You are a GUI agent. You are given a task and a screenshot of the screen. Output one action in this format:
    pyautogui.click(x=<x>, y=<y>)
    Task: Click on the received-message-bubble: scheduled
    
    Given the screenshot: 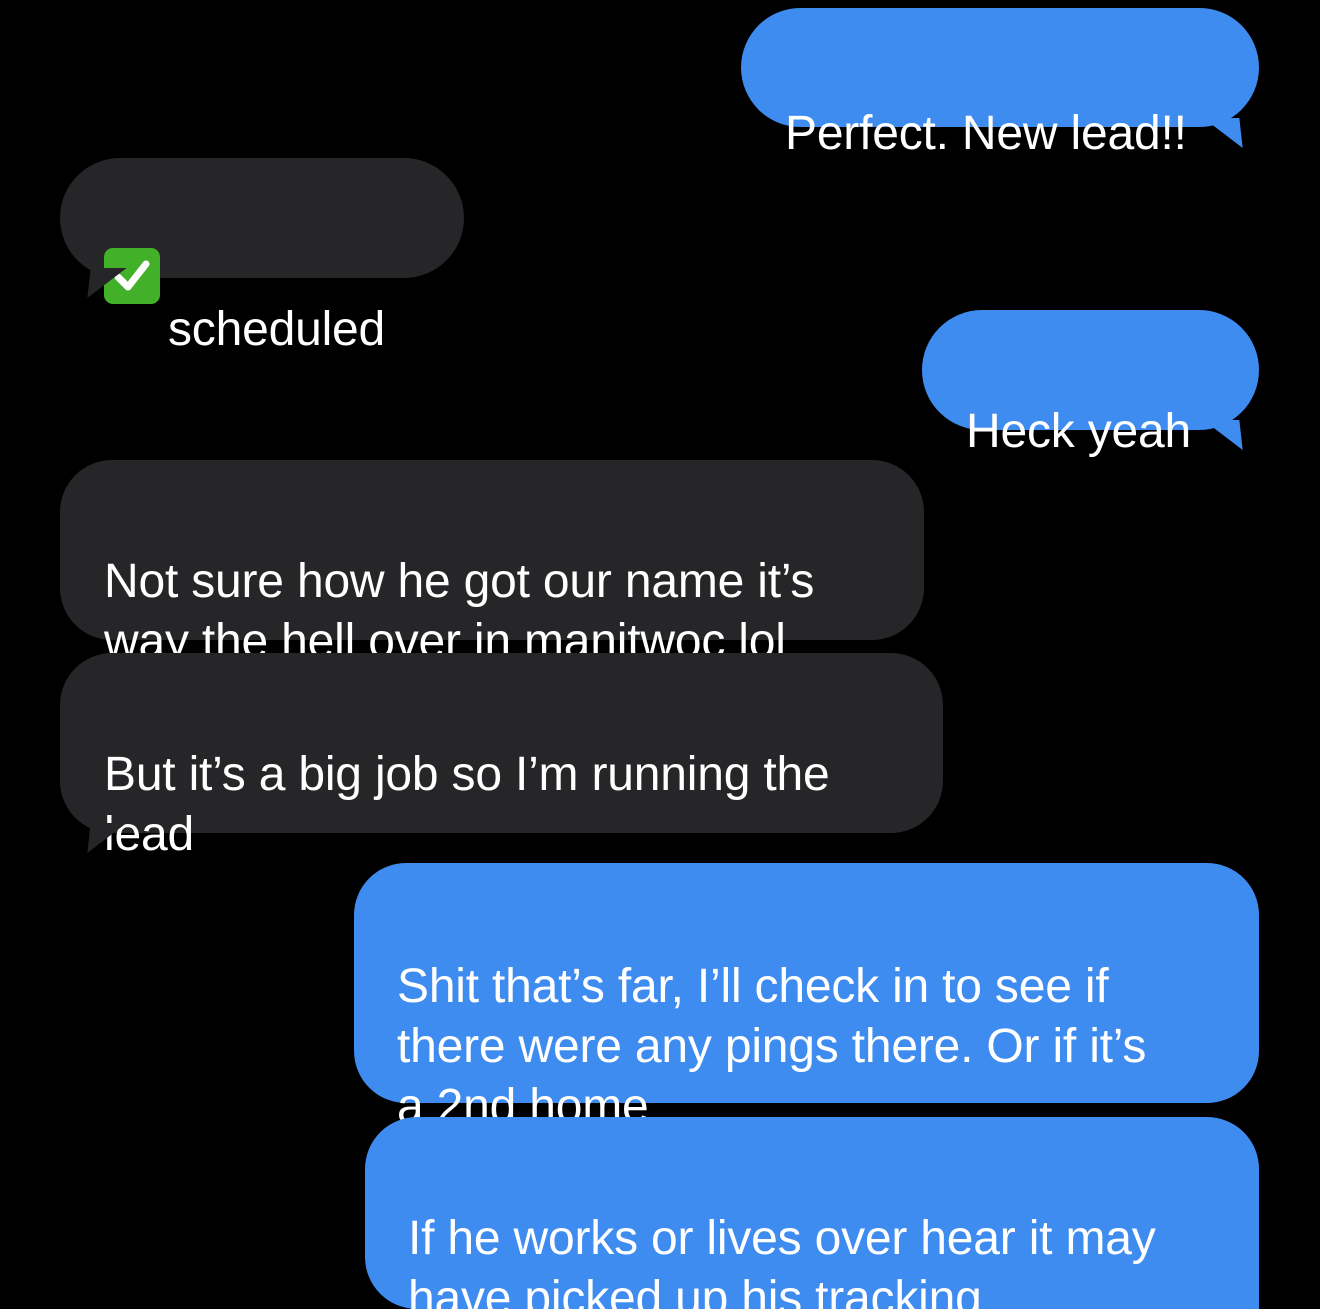 What is the action you would take?
    pyautogui.click(x=262, y=257)
    